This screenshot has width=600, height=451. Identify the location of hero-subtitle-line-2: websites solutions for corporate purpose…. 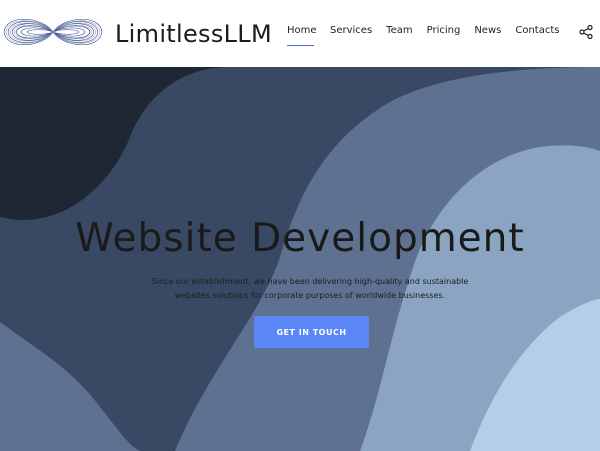
(310, 295).